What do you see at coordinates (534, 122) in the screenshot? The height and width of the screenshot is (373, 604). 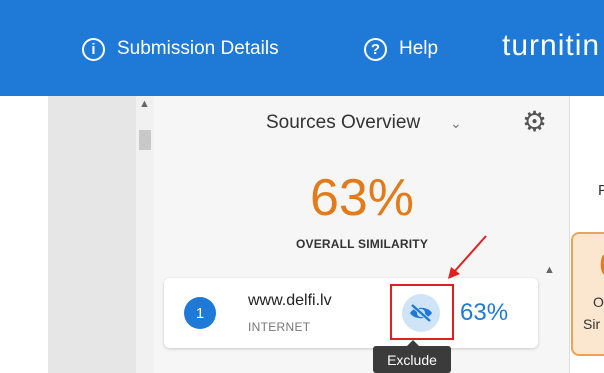 I see `gear-icon: ⚙` at bounding box center [534, 122].